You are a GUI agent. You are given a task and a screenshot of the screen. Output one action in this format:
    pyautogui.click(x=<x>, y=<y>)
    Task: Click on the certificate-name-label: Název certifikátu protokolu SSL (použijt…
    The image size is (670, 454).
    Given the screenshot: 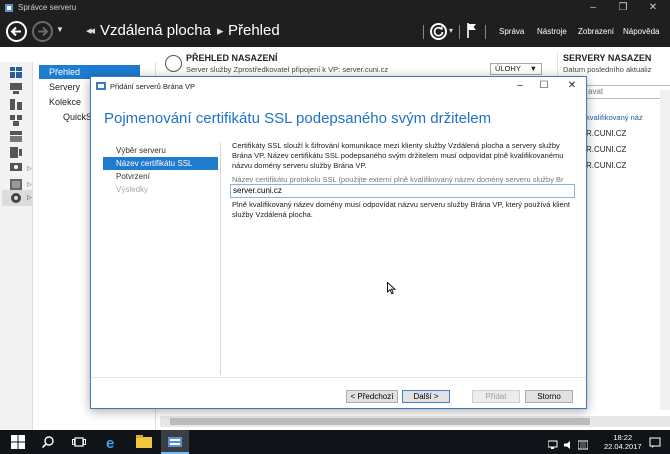 What is the action you would take?
    pyautogui.click(x=398, y=179)
    